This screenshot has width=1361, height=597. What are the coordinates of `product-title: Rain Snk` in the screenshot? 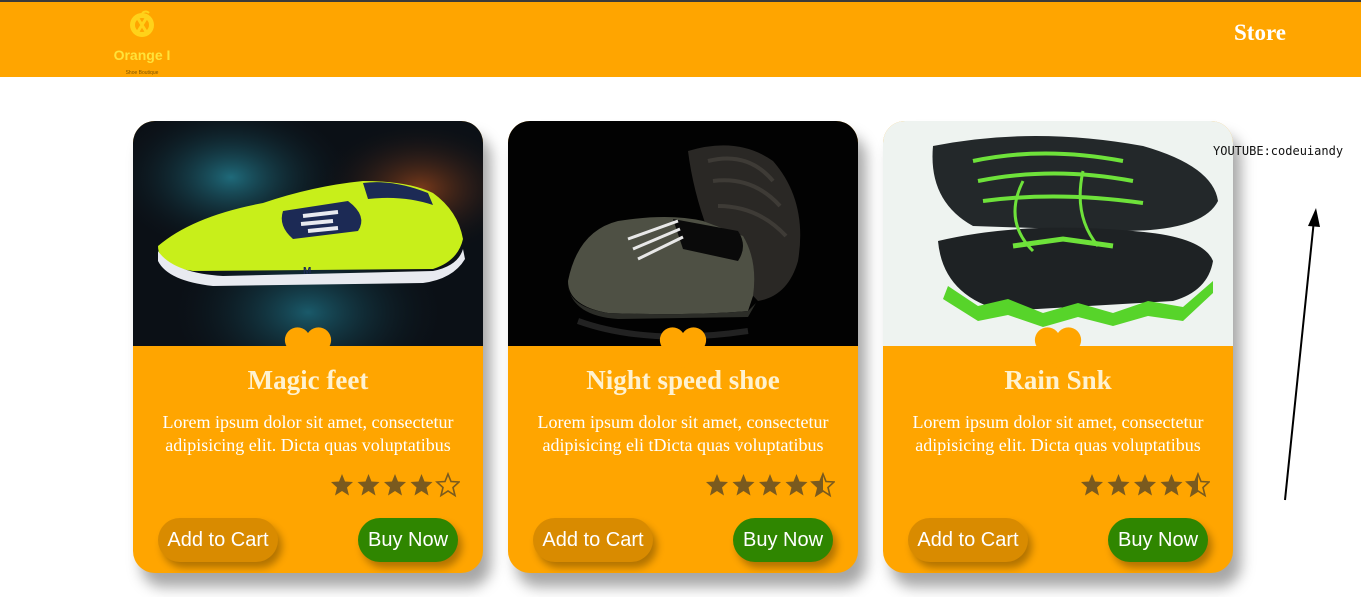 It's located at (1058, 380).